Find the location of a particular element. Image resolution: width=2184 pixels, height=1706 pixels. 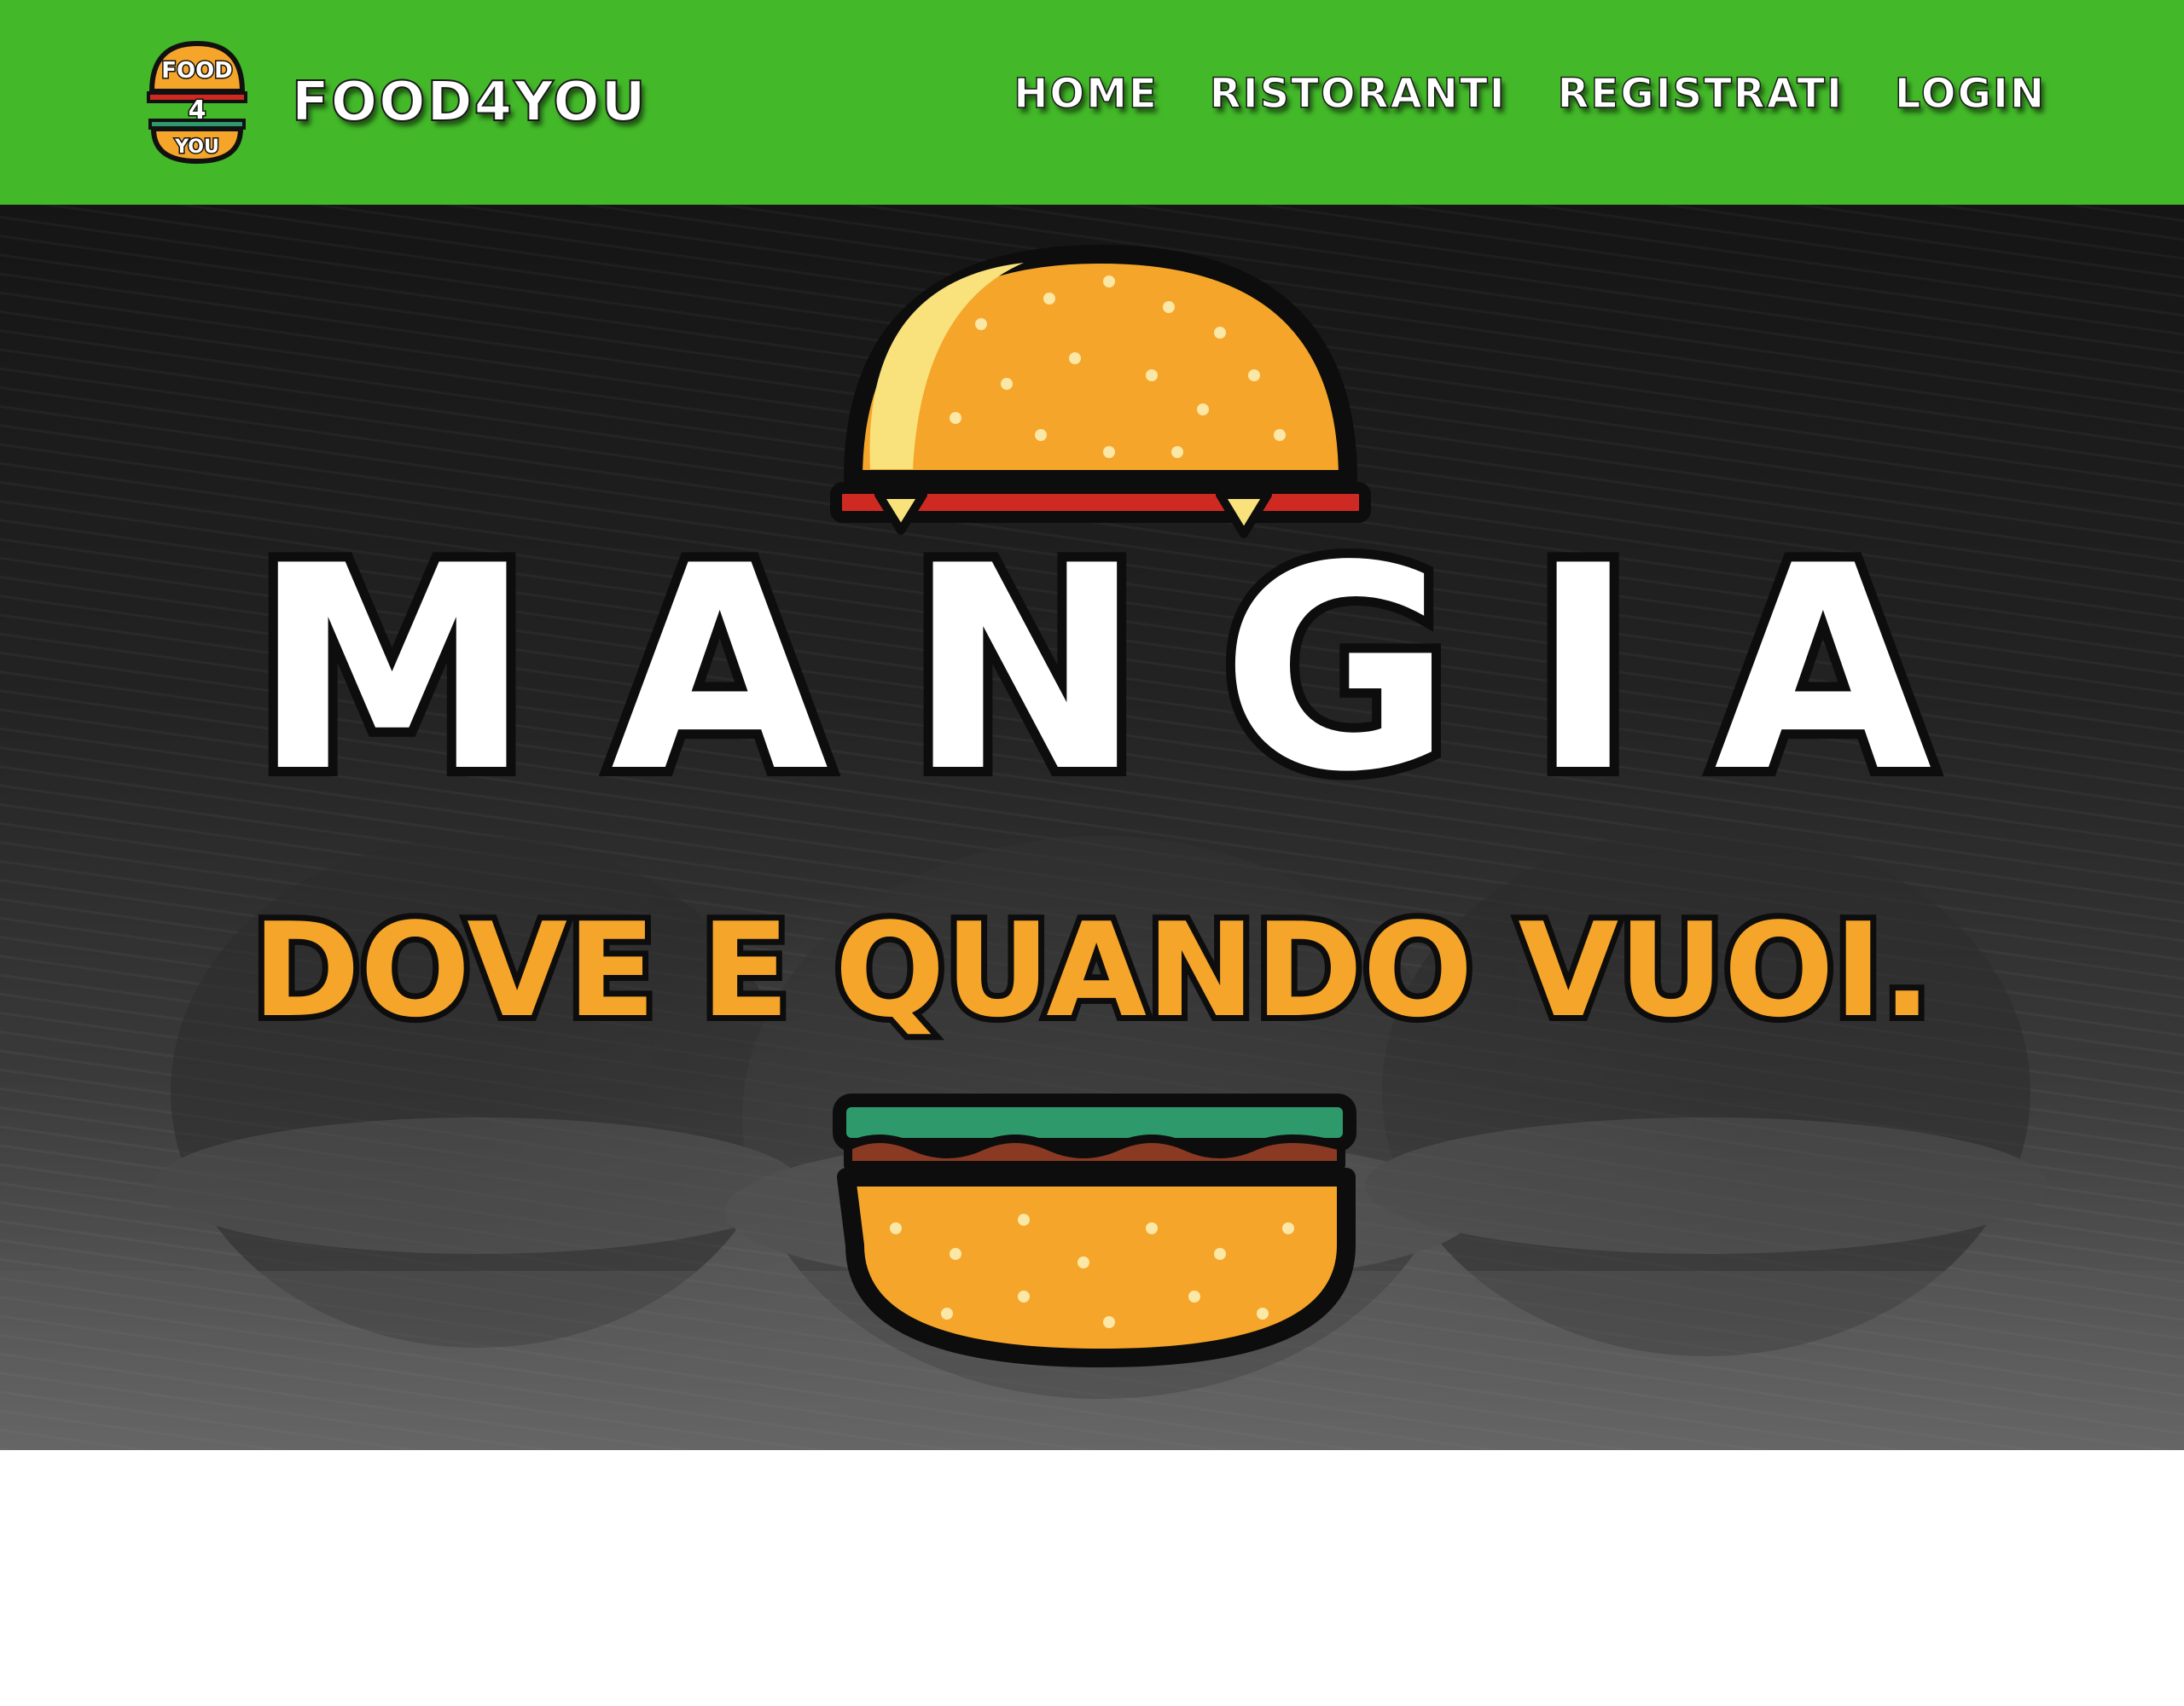

bottom-bun-icon is located at coordinates (1095, 1230).